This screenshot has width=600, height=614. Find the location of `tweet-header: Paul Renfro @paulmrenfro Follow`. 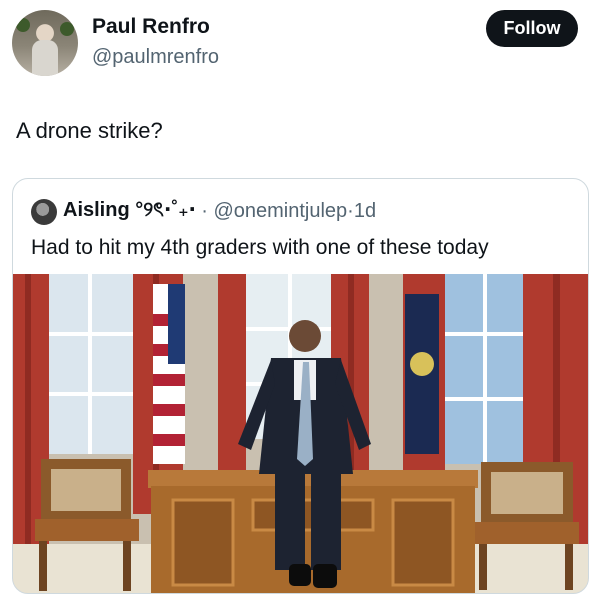

tweet-header: Paul Renfro @paulmrenfro Follow is located at coordinates (295, 44).